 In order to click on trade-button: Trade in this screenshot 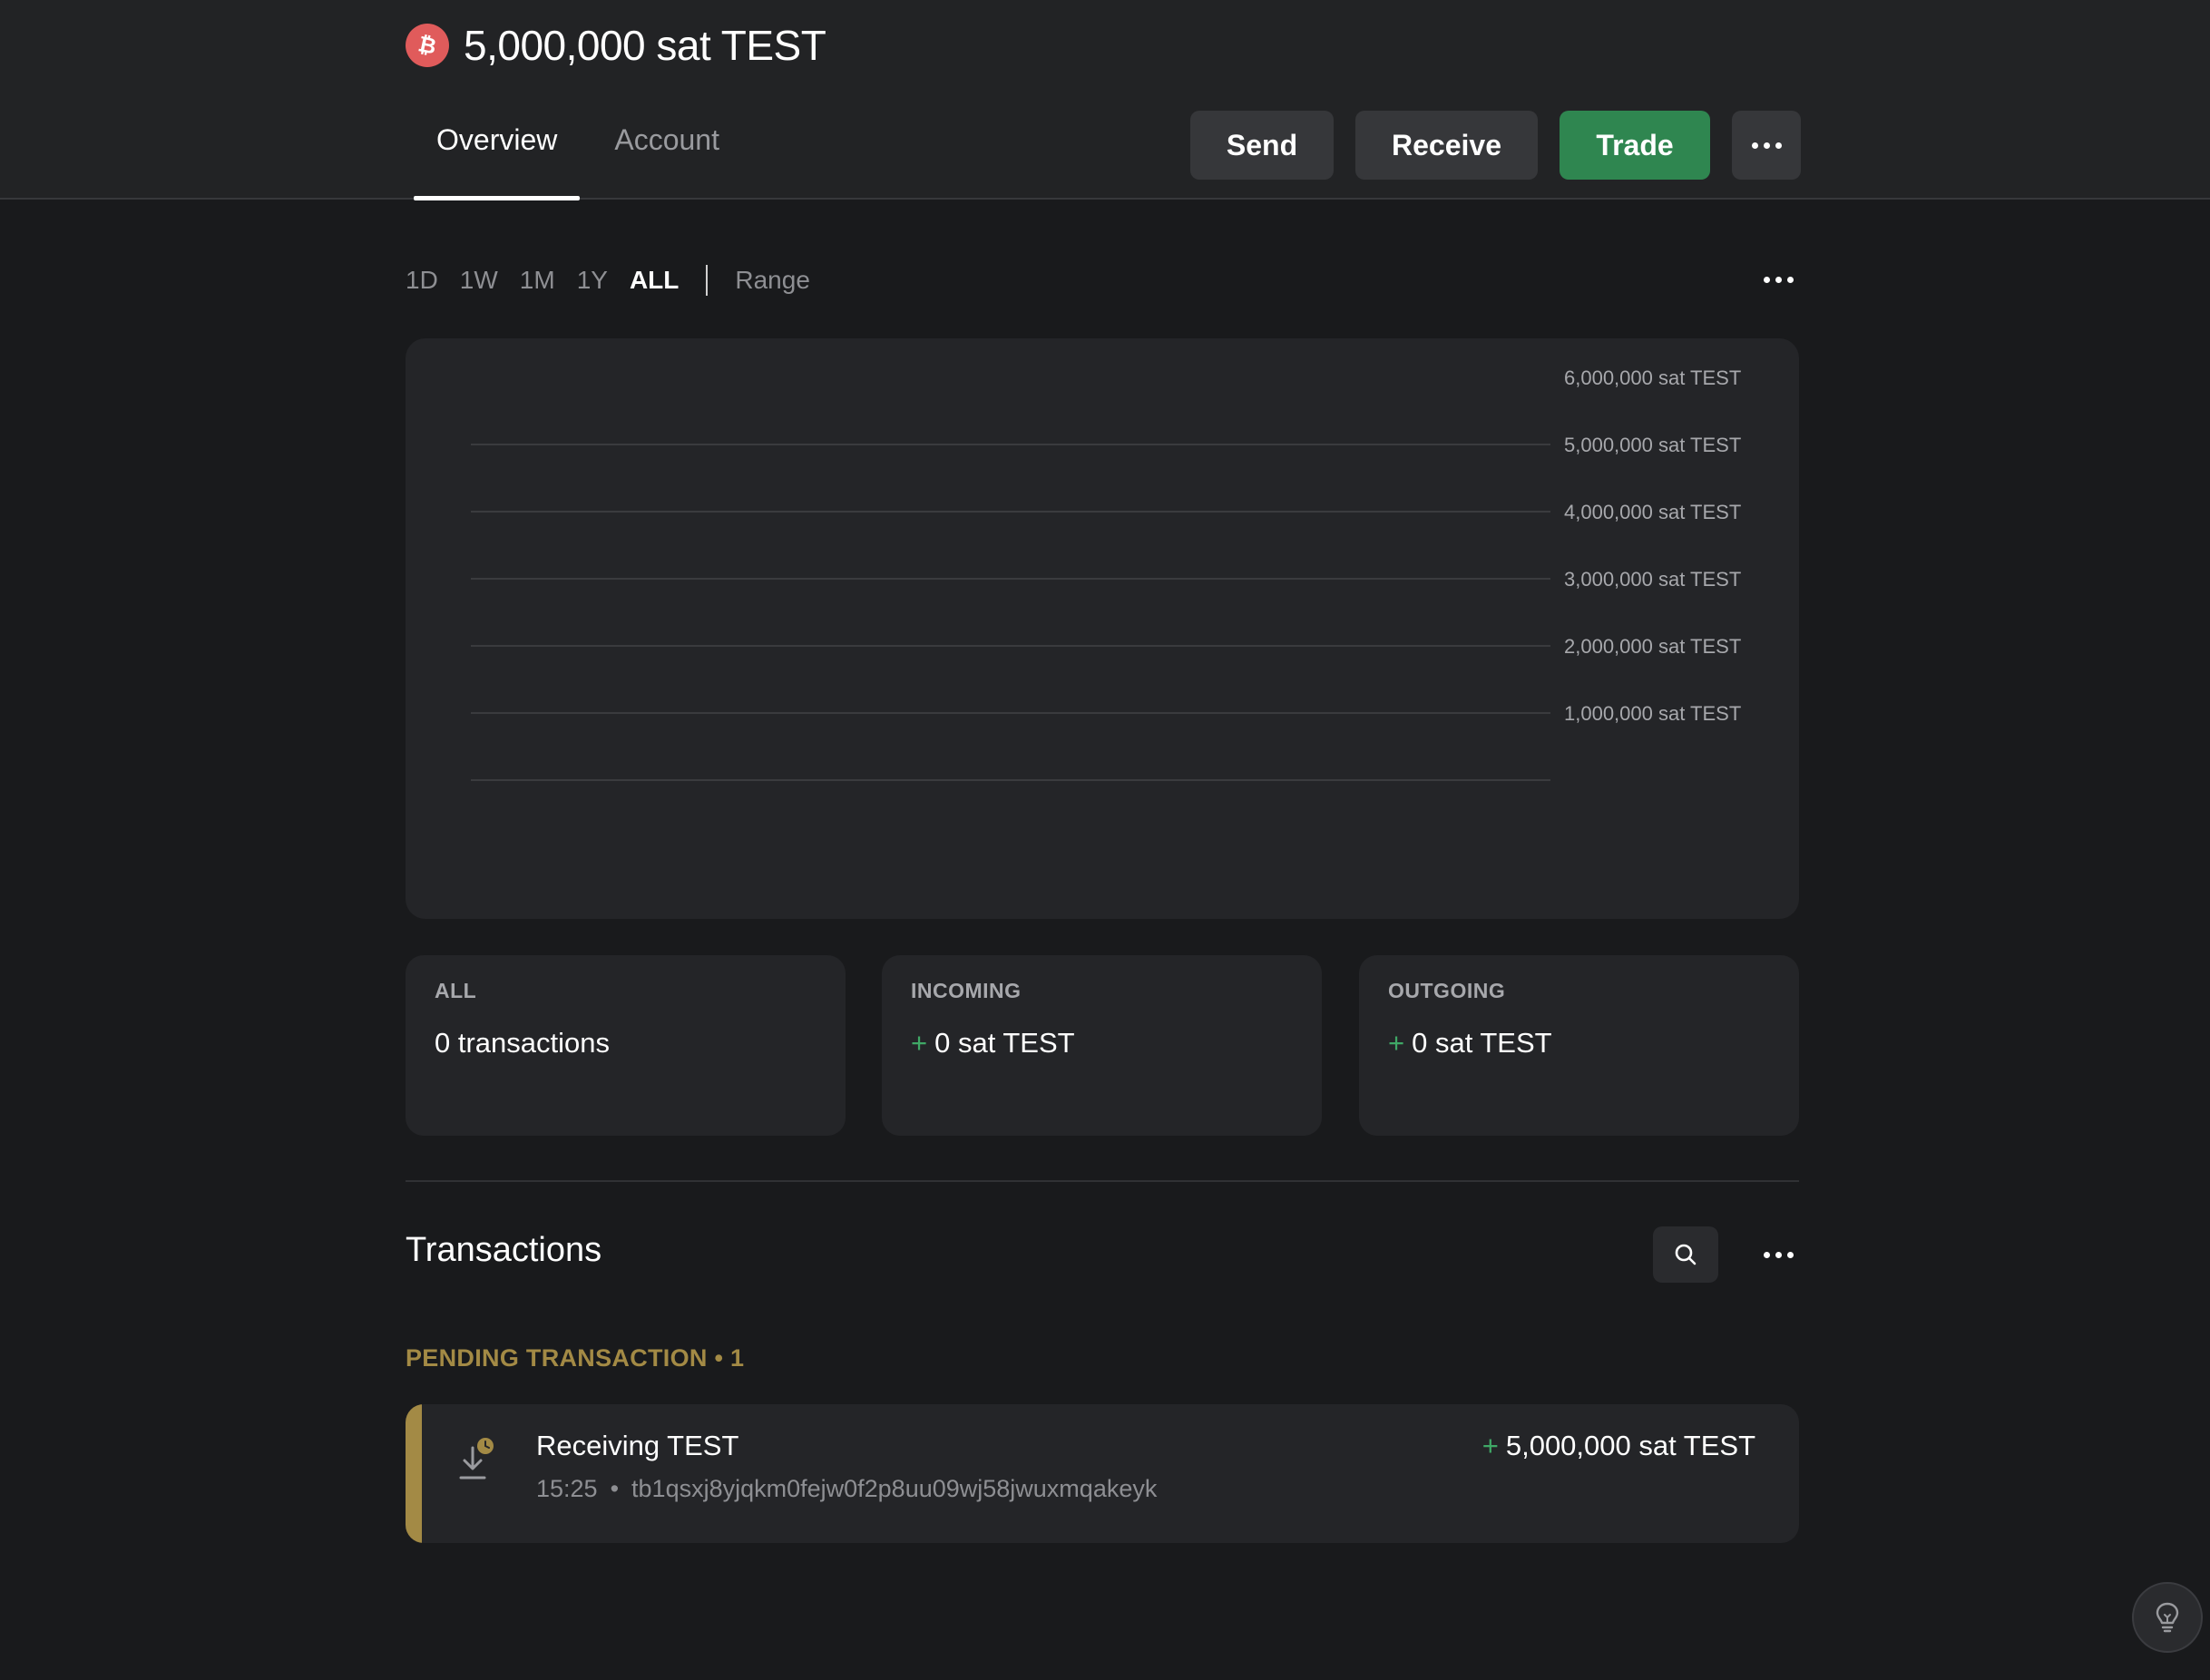, I will do `click(1635, 145)`.